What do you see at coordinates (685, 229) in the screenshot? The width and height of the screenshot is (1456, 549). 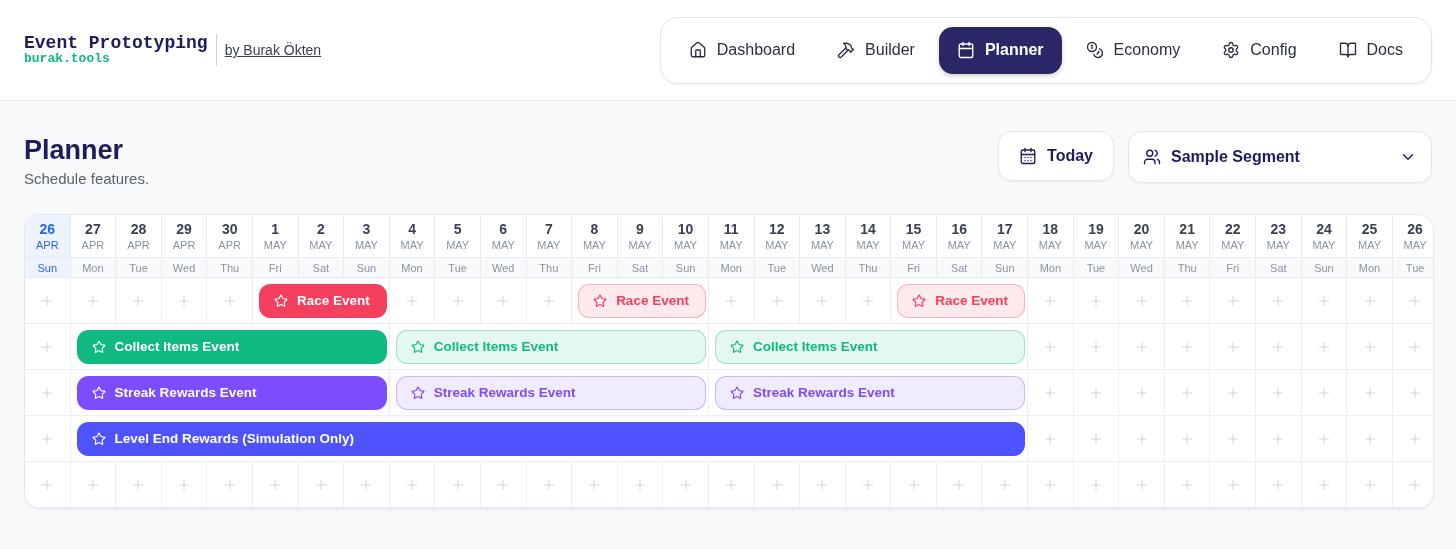 I see `date-number: 10` at bounding box center [685, 229].